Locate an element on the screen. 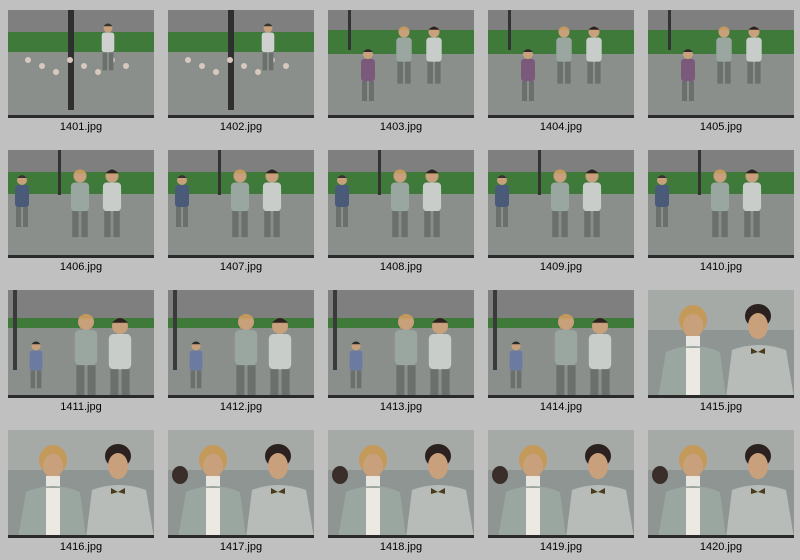  thumbnail-filename: 1414.jpg is located at coordinates (561, 407).